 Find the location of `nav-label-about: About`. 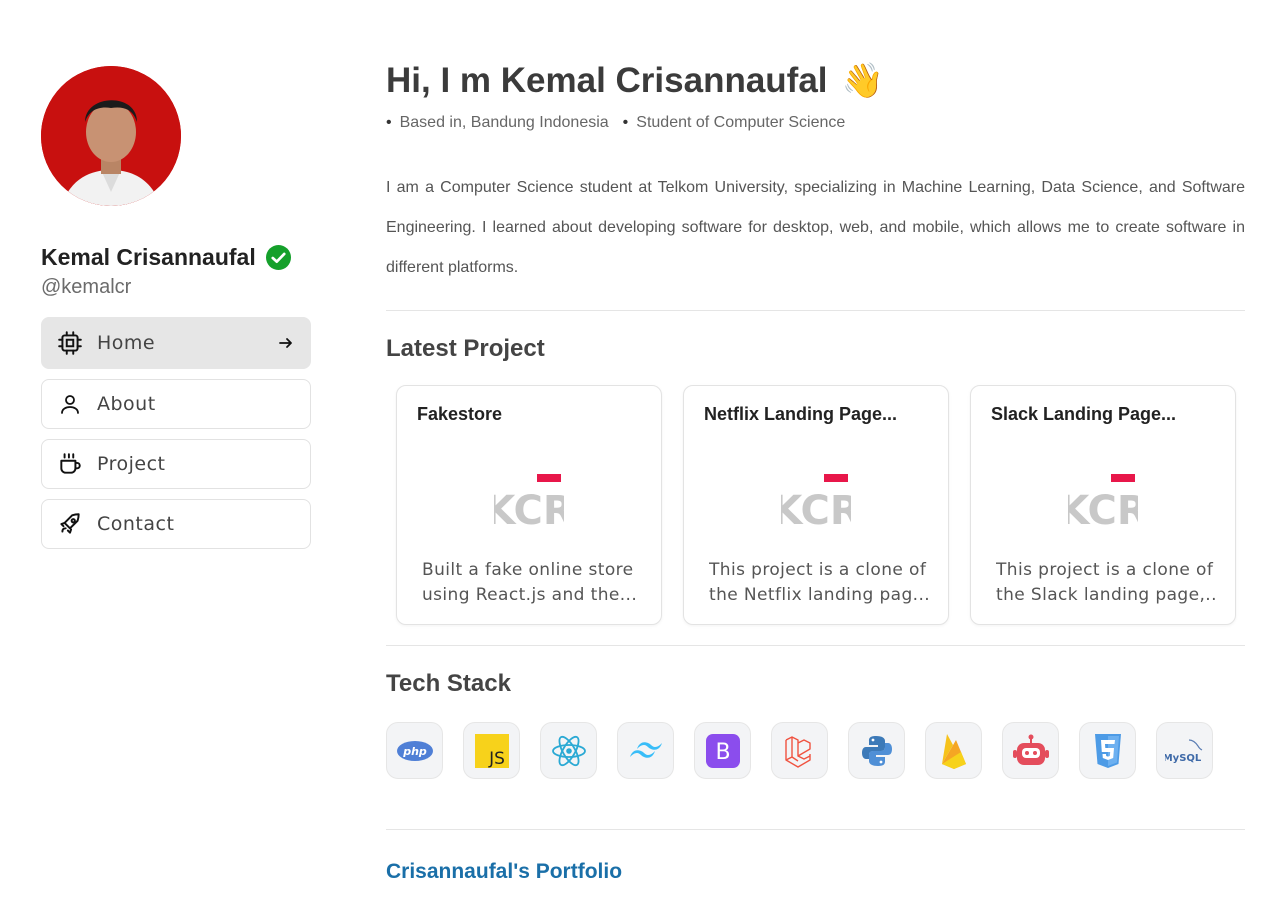

nav-label-about: About is located at coordinates (126, 404).